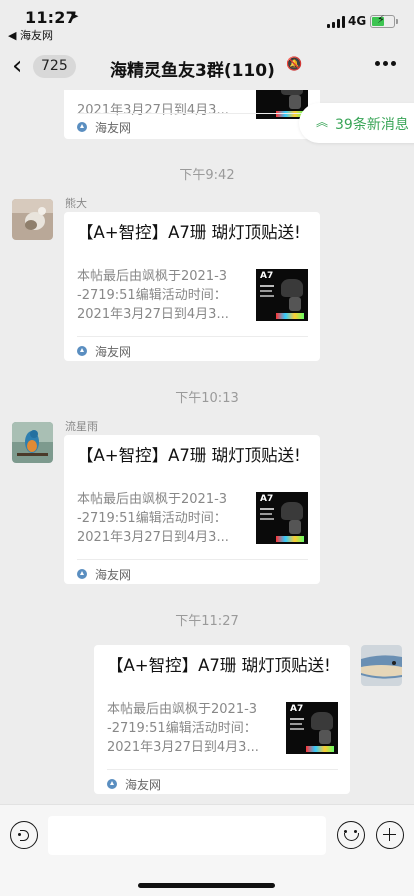 This screenshot has width=414, height=896. I want to click on home-indicator, so click(206, 885).